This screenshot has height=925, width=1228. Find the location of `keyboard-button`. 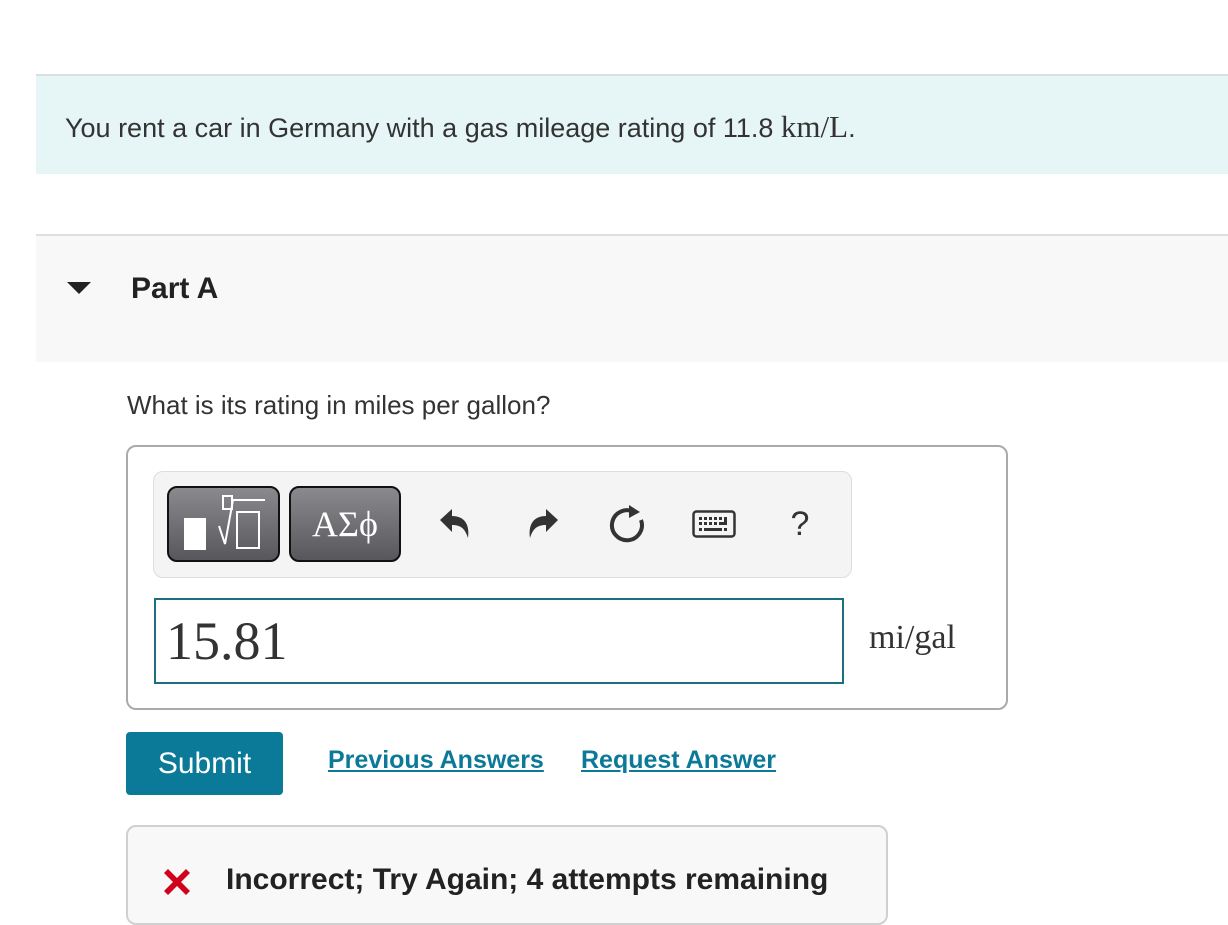

keyboard-button is located at coordinates (714, 524).